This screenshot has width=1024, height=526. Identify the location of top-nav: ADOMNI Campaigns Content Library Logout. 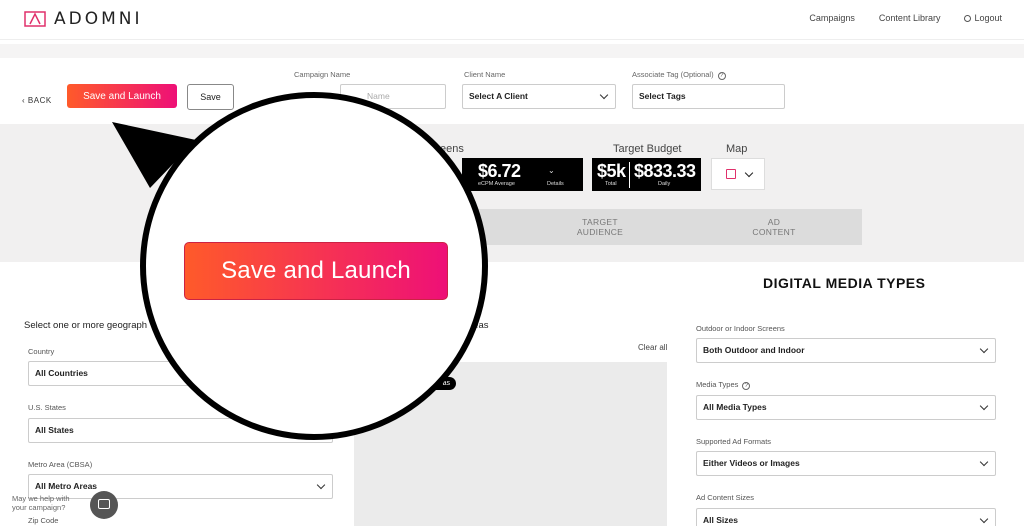
(512, 20).